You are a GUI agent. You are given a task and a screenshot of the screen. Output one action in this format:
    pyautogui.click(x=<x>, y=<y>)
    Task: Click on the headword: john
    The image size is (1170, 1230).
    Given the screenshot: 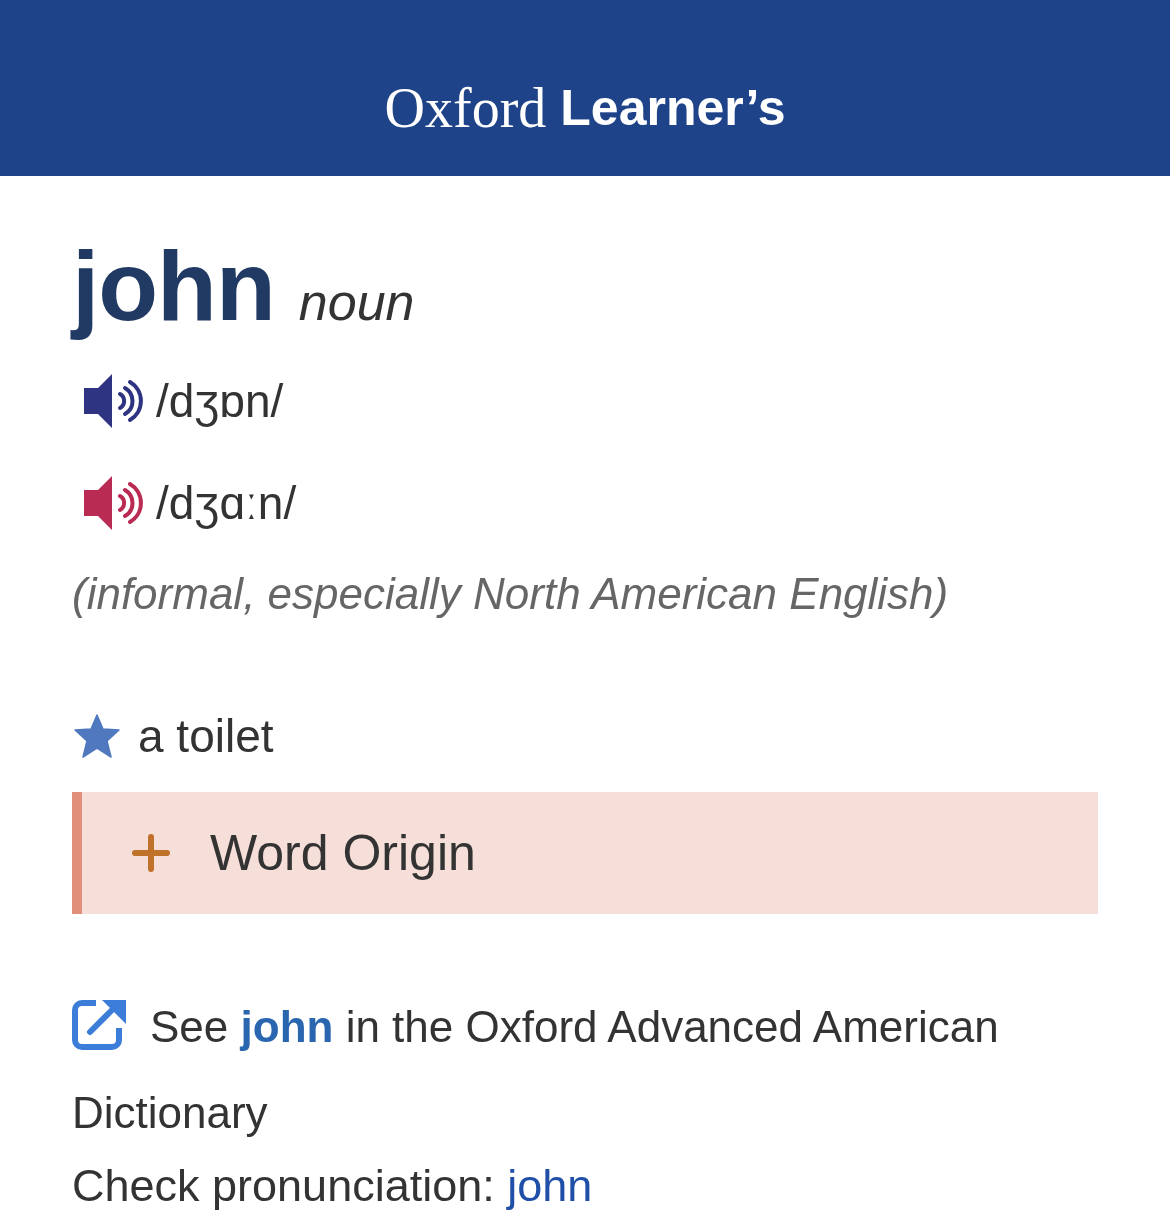 What is the action you would take?
    pyautogui.click(x=173, y=286)
    